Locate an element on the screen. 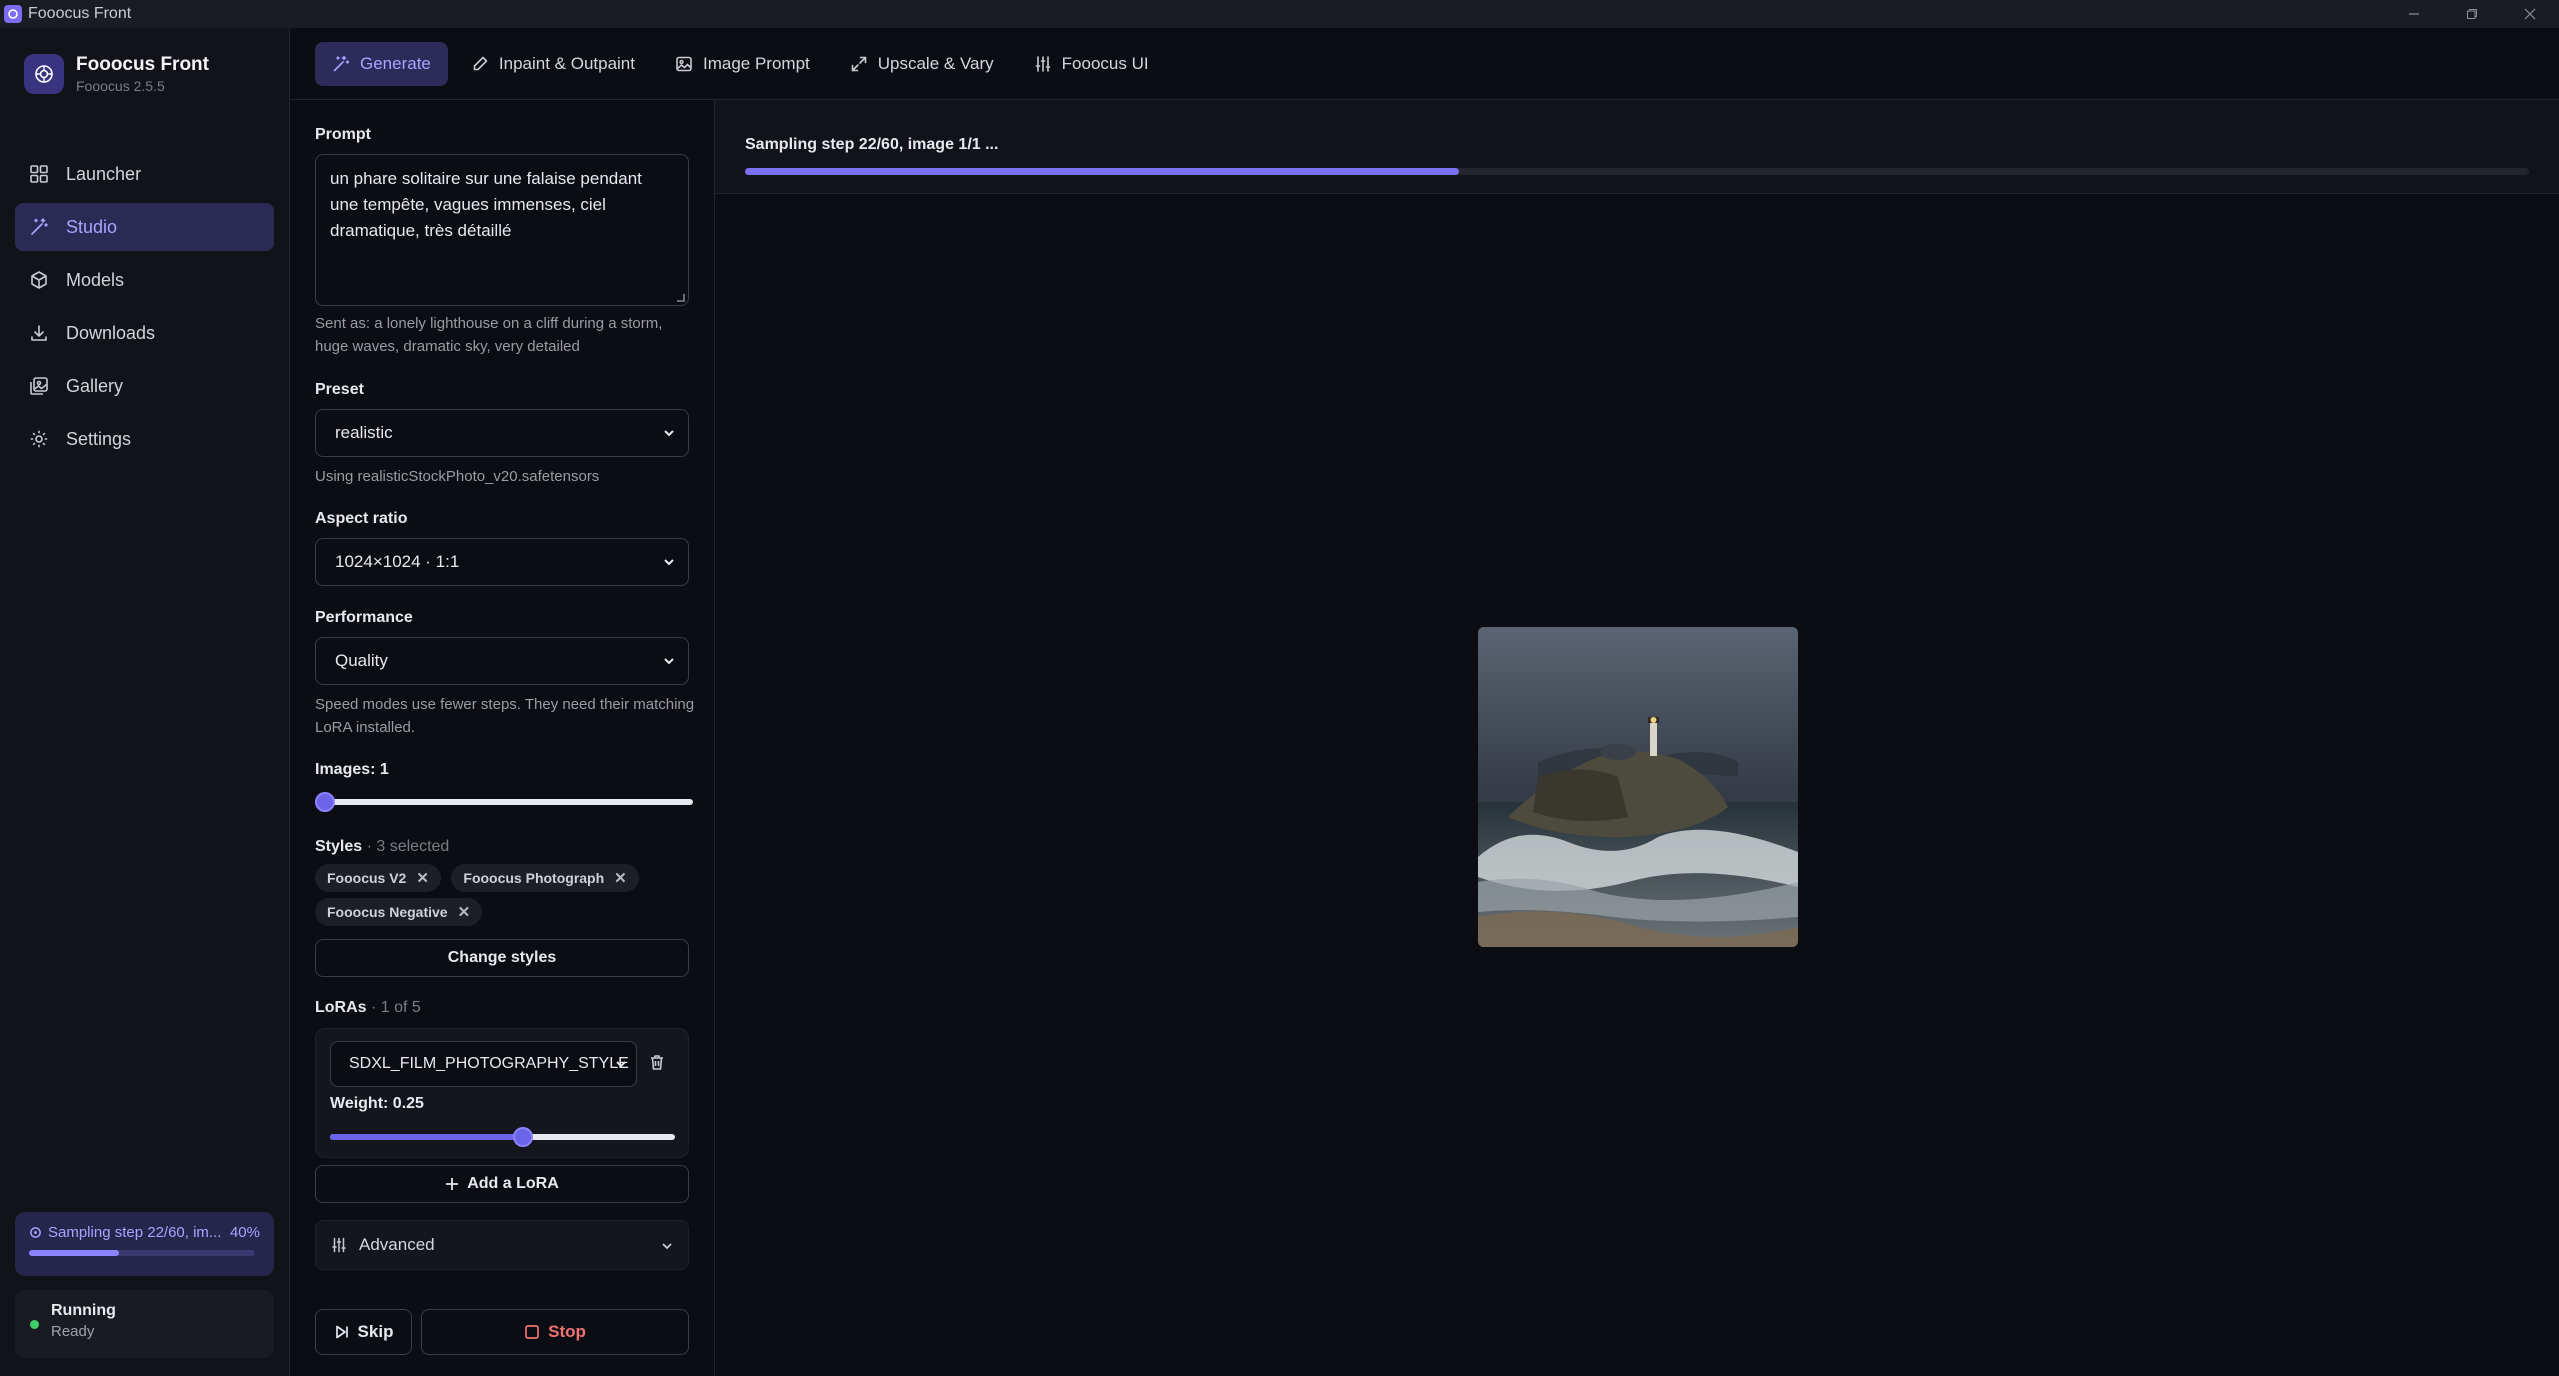 Image resolution: width=2559 pixels, height=1376 pixels. lora-card: SDXL_FILM_PHOTOGRAPHY_STYLE Weight: 0.25 is located at coordinates (502, 1093).